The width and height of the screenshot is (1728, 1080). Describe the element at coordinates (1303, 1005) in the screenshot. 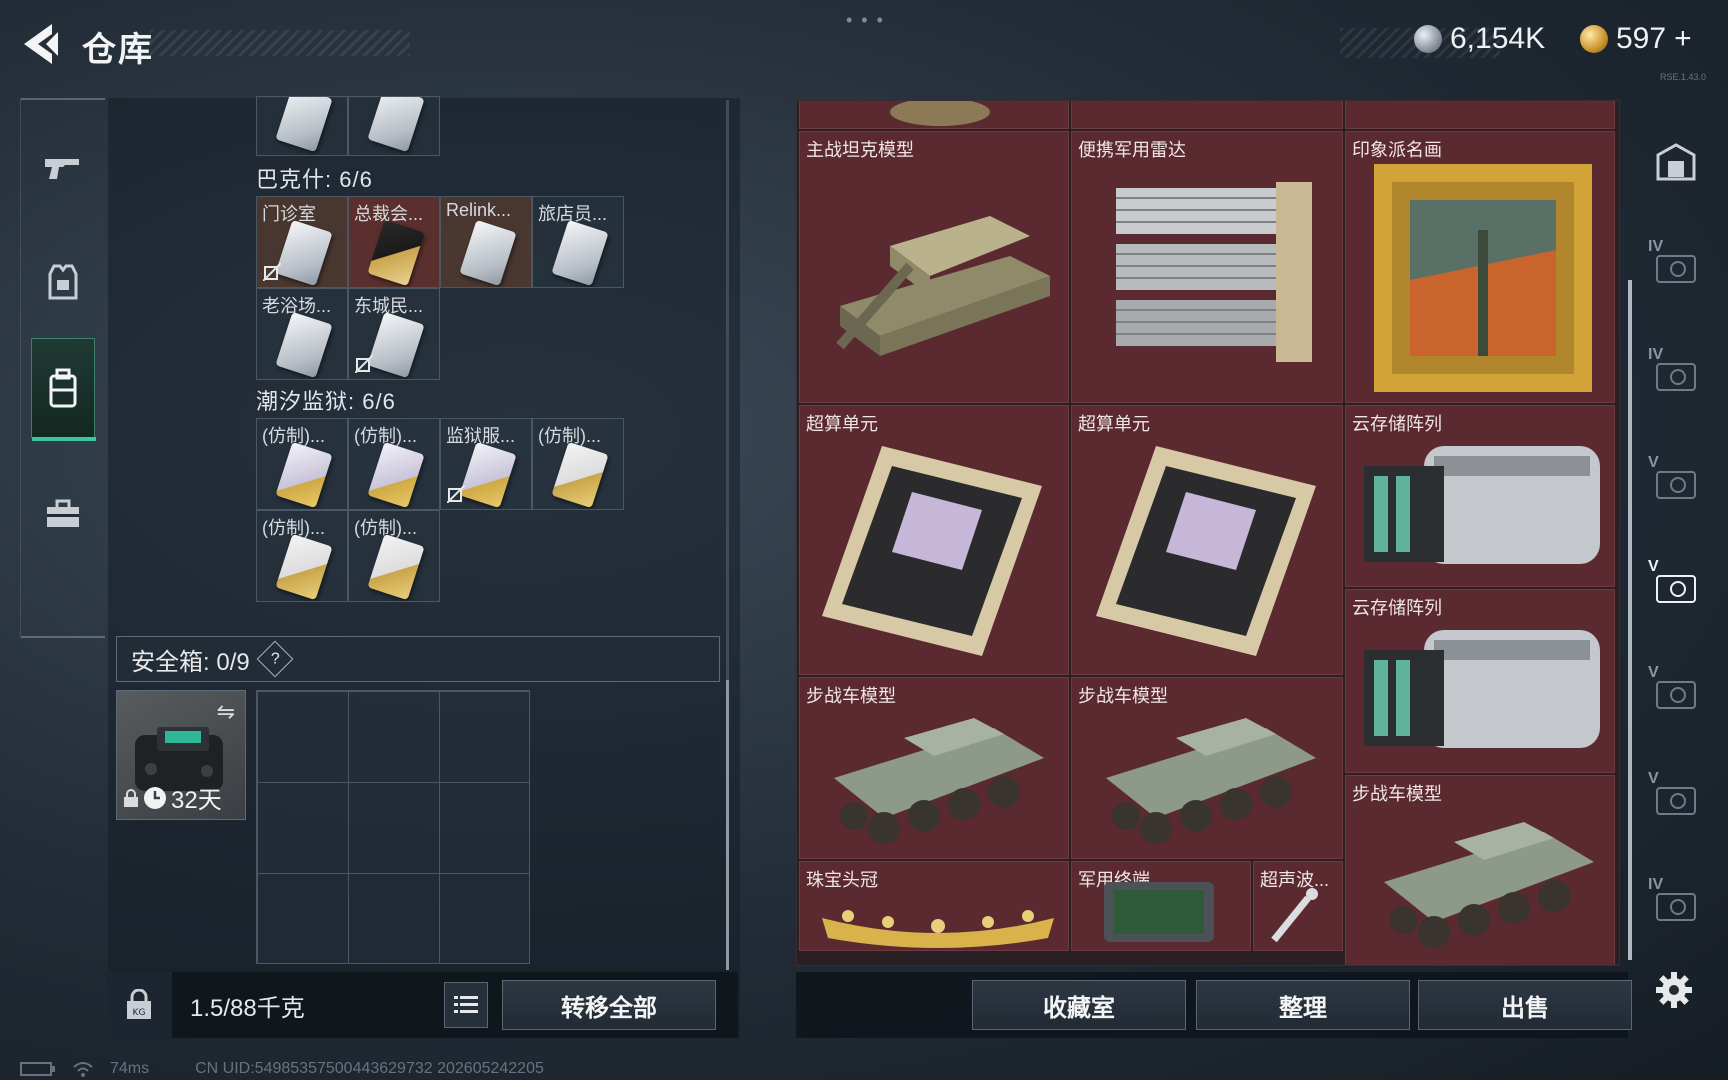

I see `sort-button: 整理` at that location.